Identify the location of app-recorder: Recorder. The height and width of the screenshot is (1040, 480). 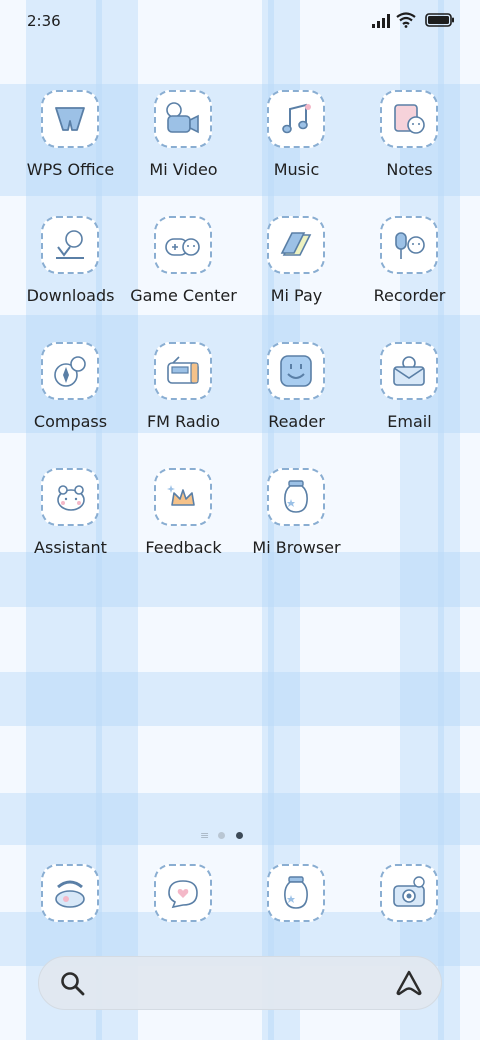
(409, 274).